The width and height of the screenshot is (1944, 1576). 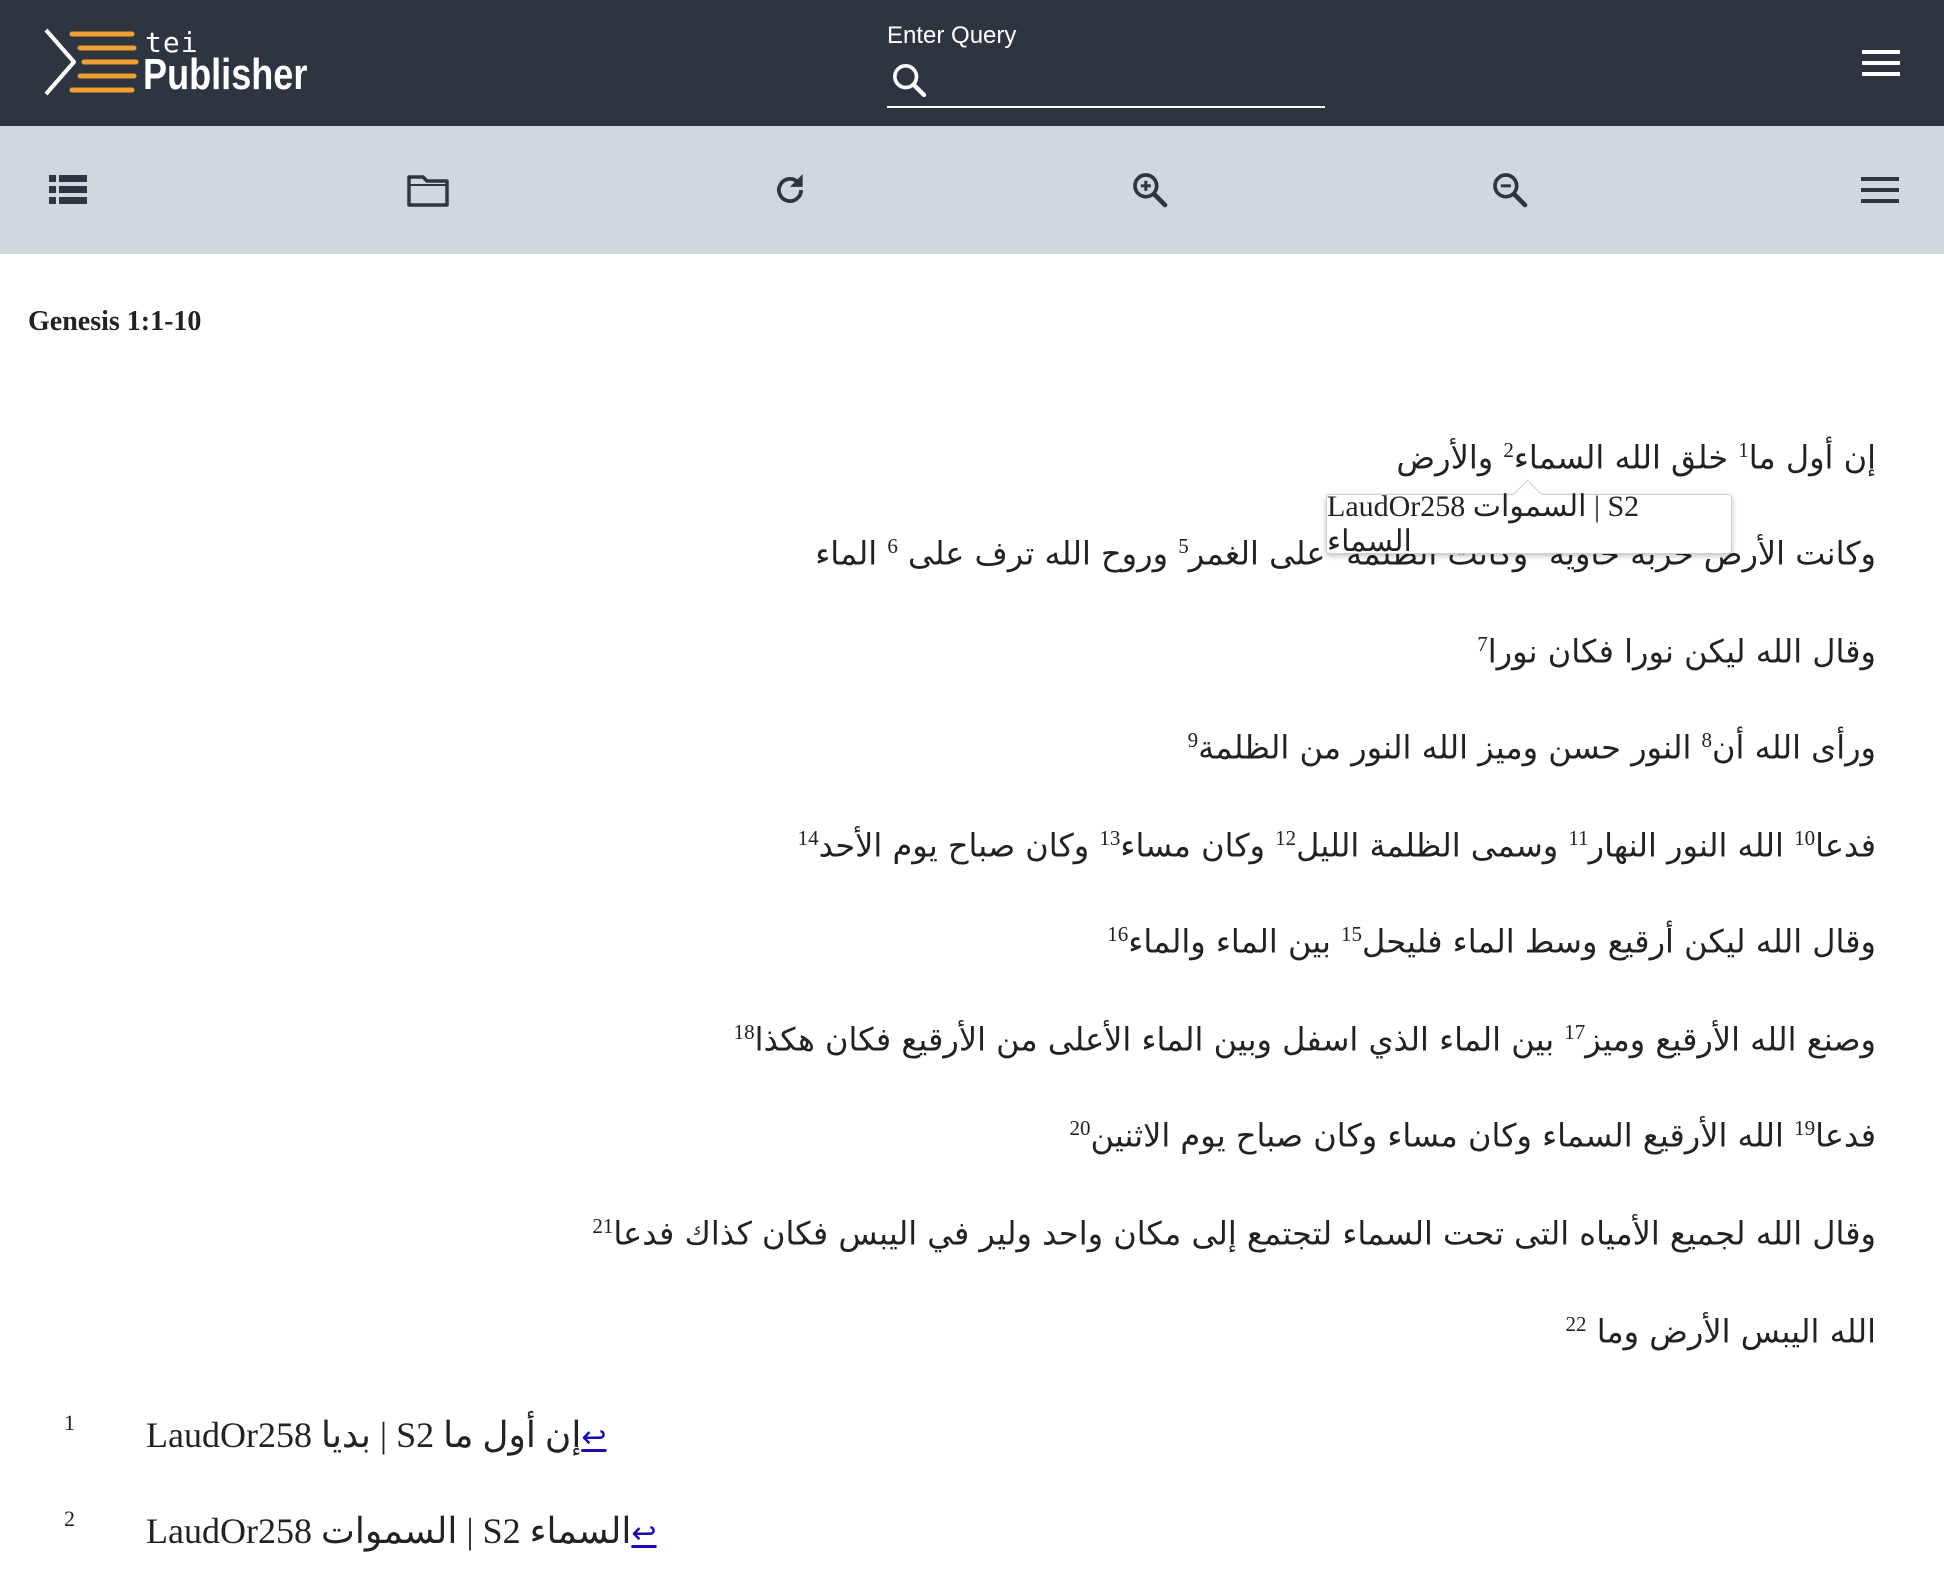 What do you see at coordinates (115, 321) in the screenshot?
I see `document-title: Genesis 1:1-10` at bounding box center [115, 321].